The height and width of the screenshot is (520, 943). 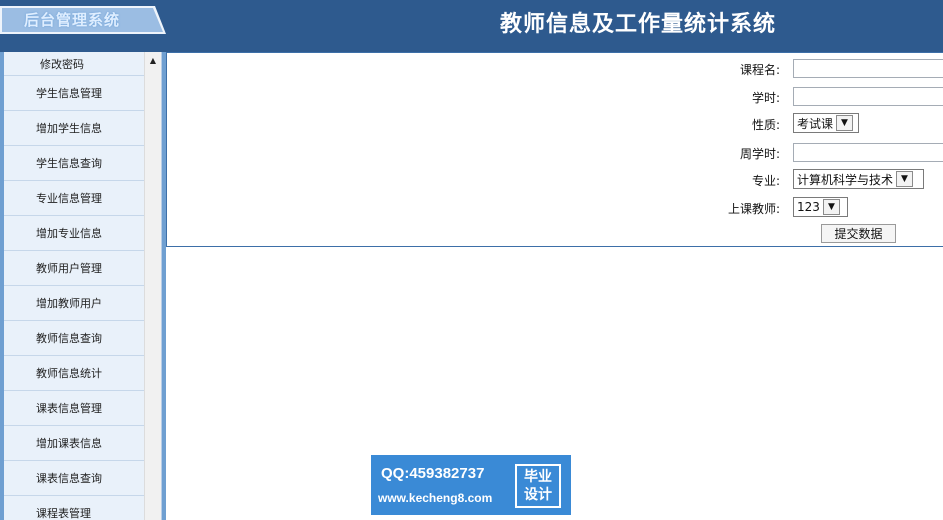 I want to click on weekly-hours-input, so click(x=868, y=152).